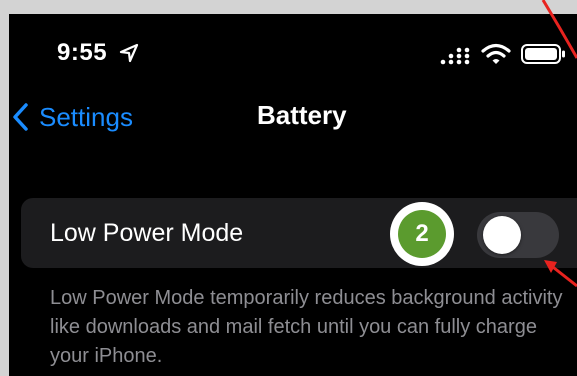 Image resolution: width=577 pixels, height=376 pixels. I want to click on low-power-mode-toggle, so click(518, 235).